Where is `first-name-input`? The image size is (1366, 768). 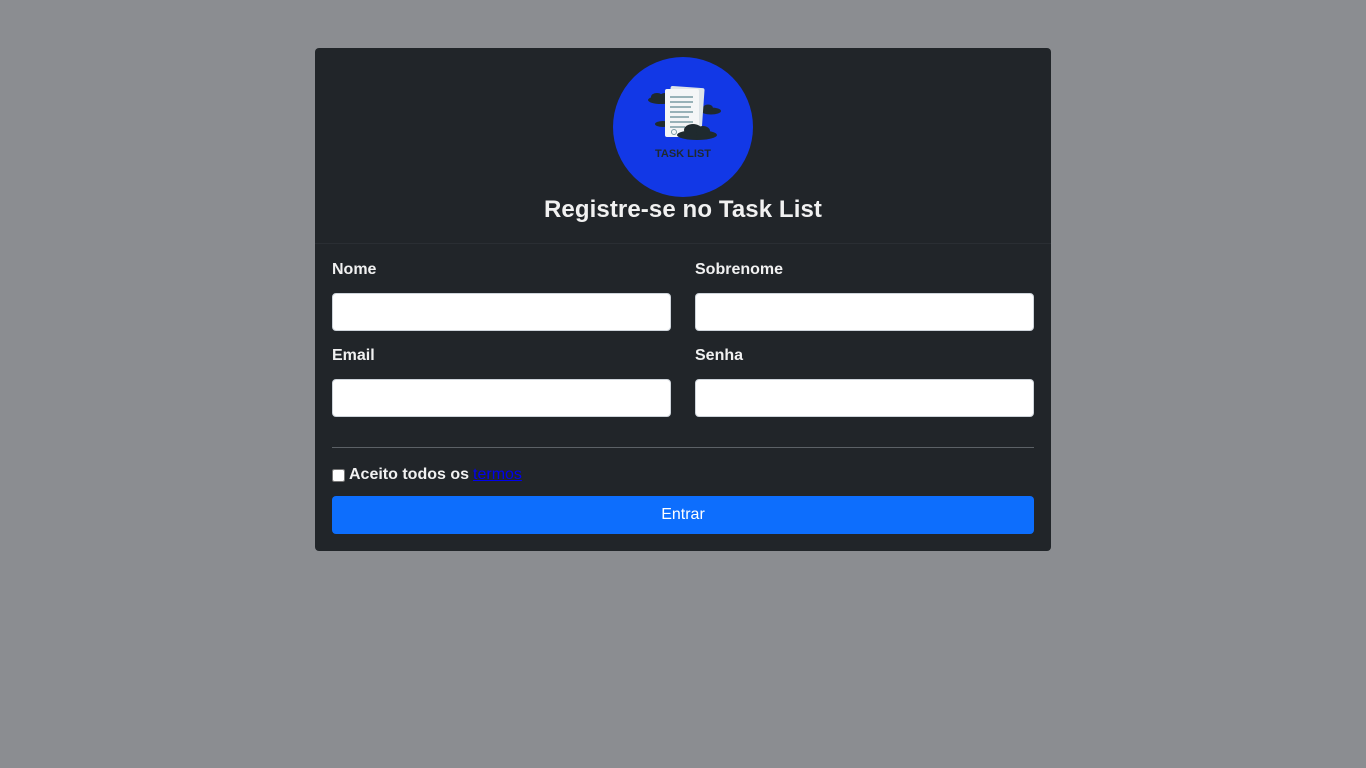 first-name-input is located at coordinates (501, 312).